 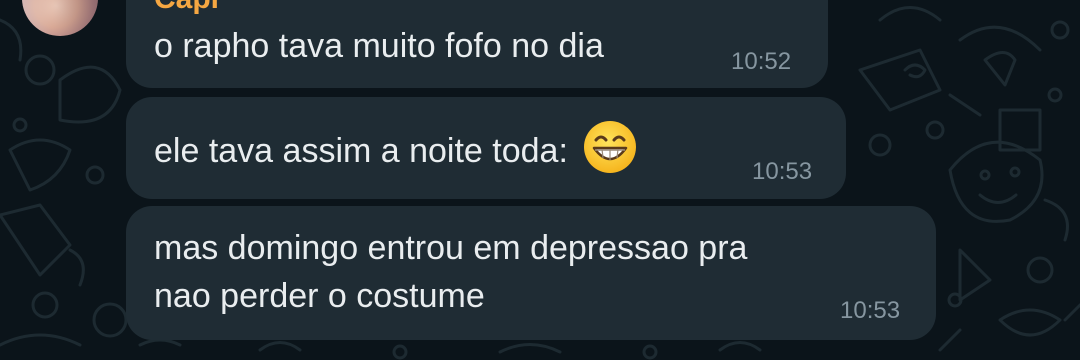 I want to click on message-text-2: ele tava assim a noite toda:, so click(x=395, y=149).